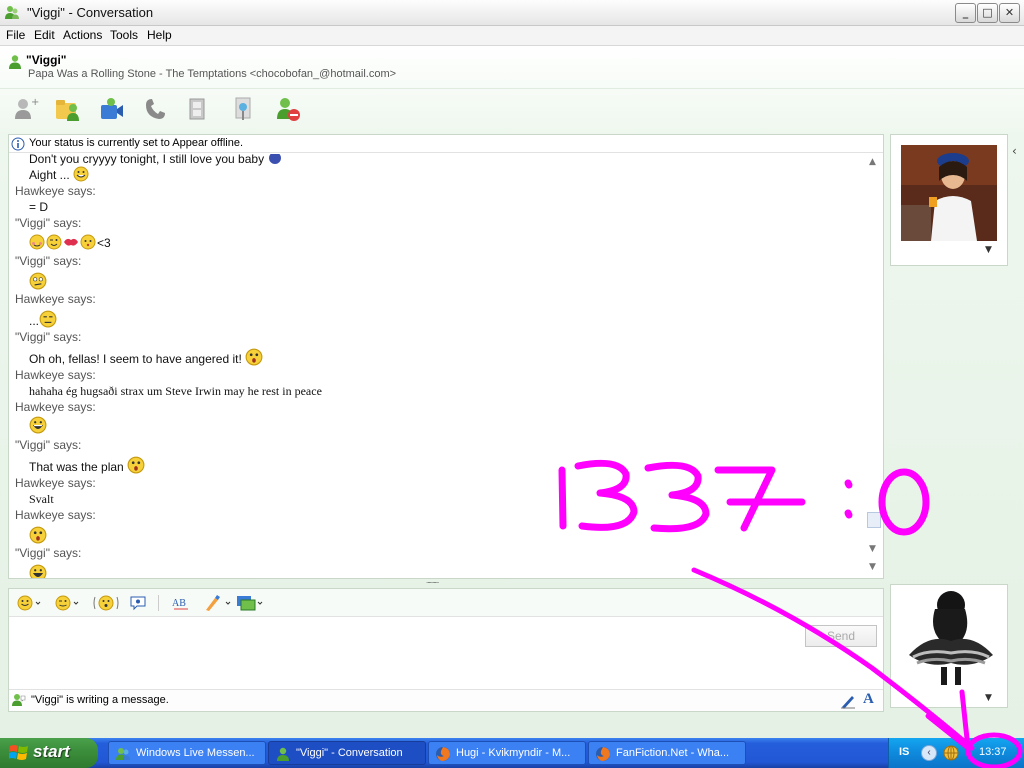 The height and width of the screenshot is (768, 1024). What do you see at coordinates (48, 319) in the screenshot?
I see `sarcastic-emoticon-icon` at bounding box center [48, 319].